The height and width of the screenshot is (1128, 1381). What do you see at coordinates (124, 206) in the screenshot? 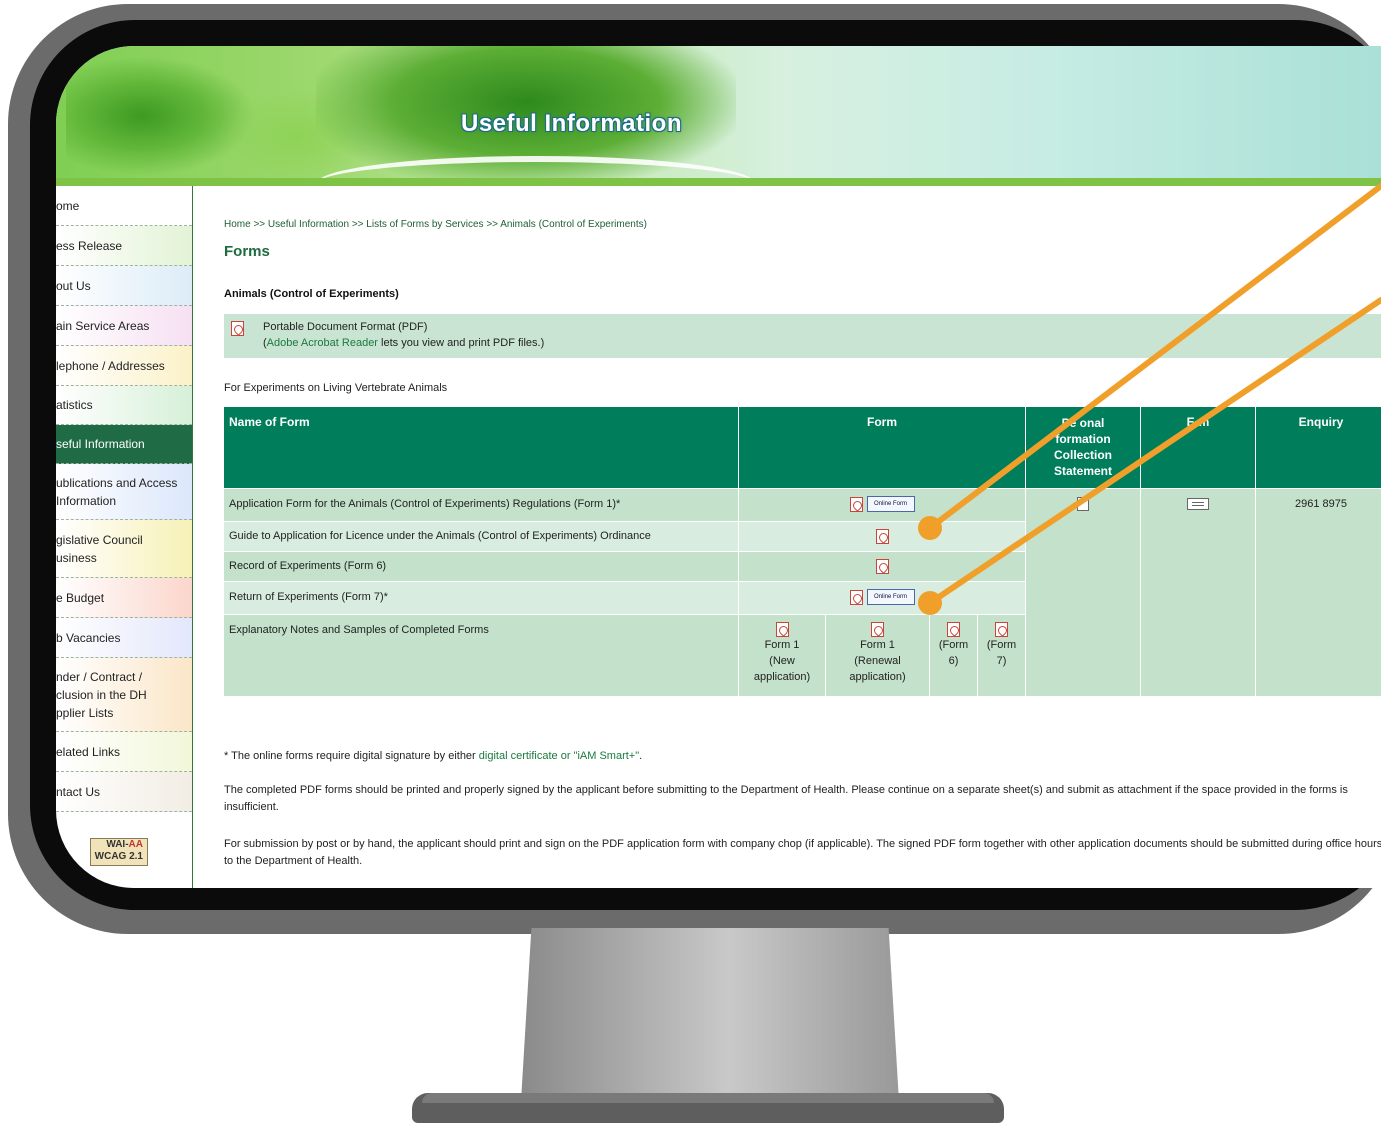
I see `sidebar-item-home: ome` at bounding box center [124, 206].